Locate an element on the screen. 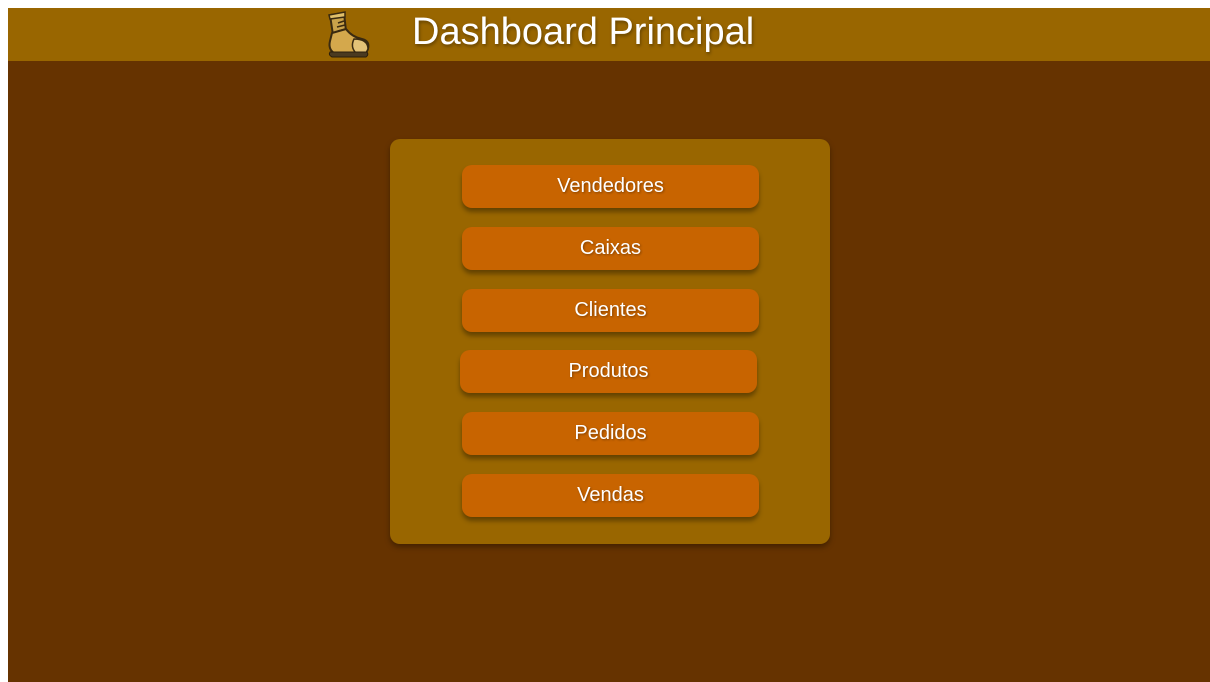 The height and width of the screenshot is (682, 1210). vendedores-button: Vendedores is located at coordinates (610, 186).